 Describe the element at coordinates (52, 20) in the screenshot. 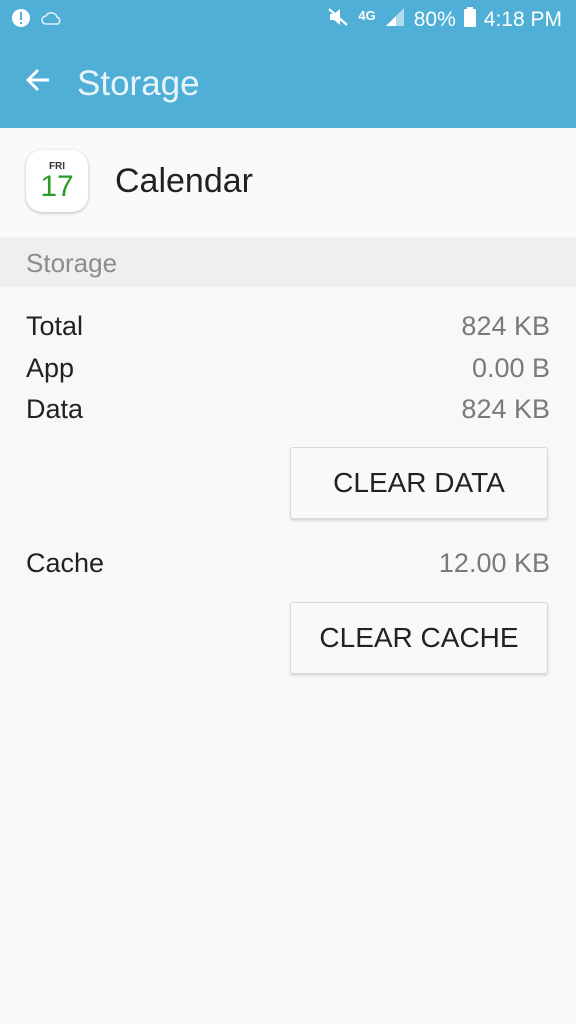

I see `cloud-icon` at that location.